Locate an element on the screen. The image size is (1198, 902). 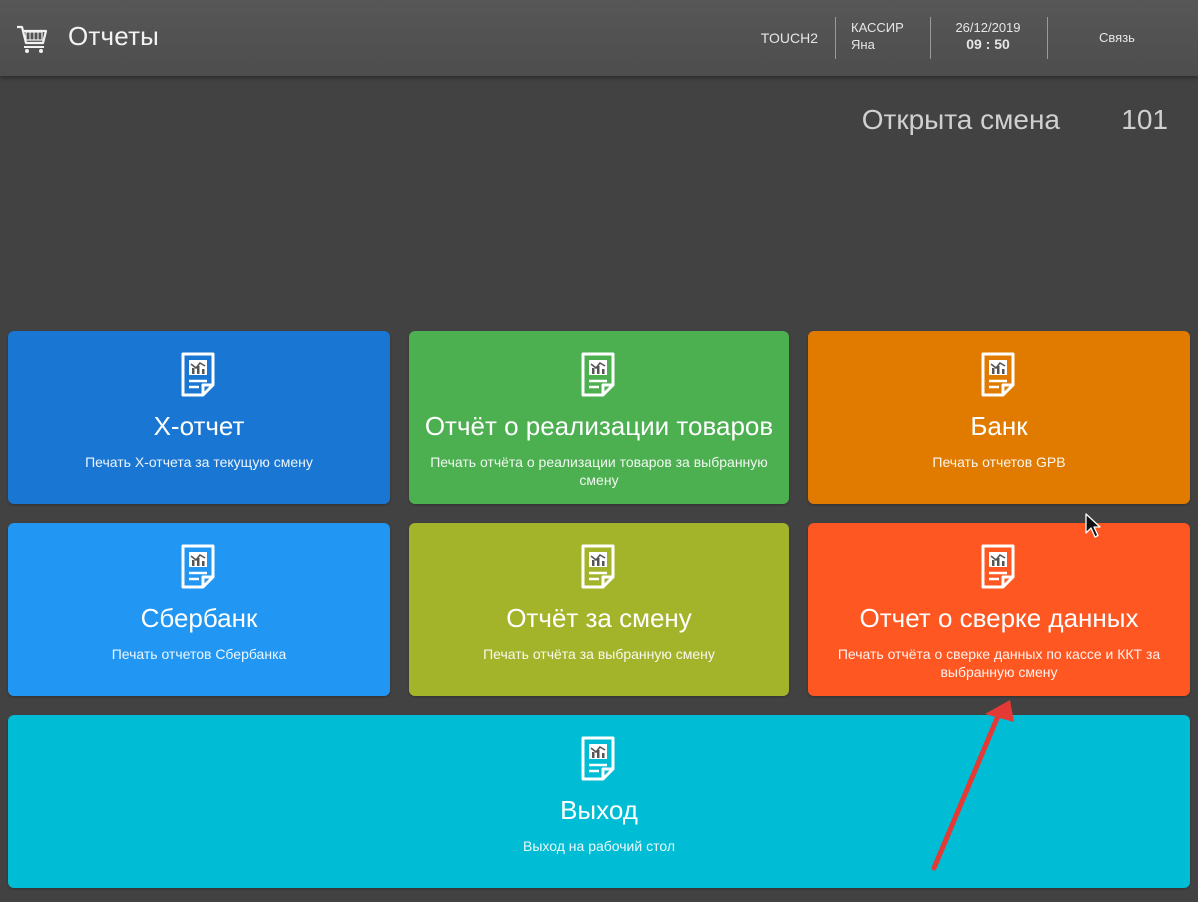
cart-icon is located at coordinates (32, 39).